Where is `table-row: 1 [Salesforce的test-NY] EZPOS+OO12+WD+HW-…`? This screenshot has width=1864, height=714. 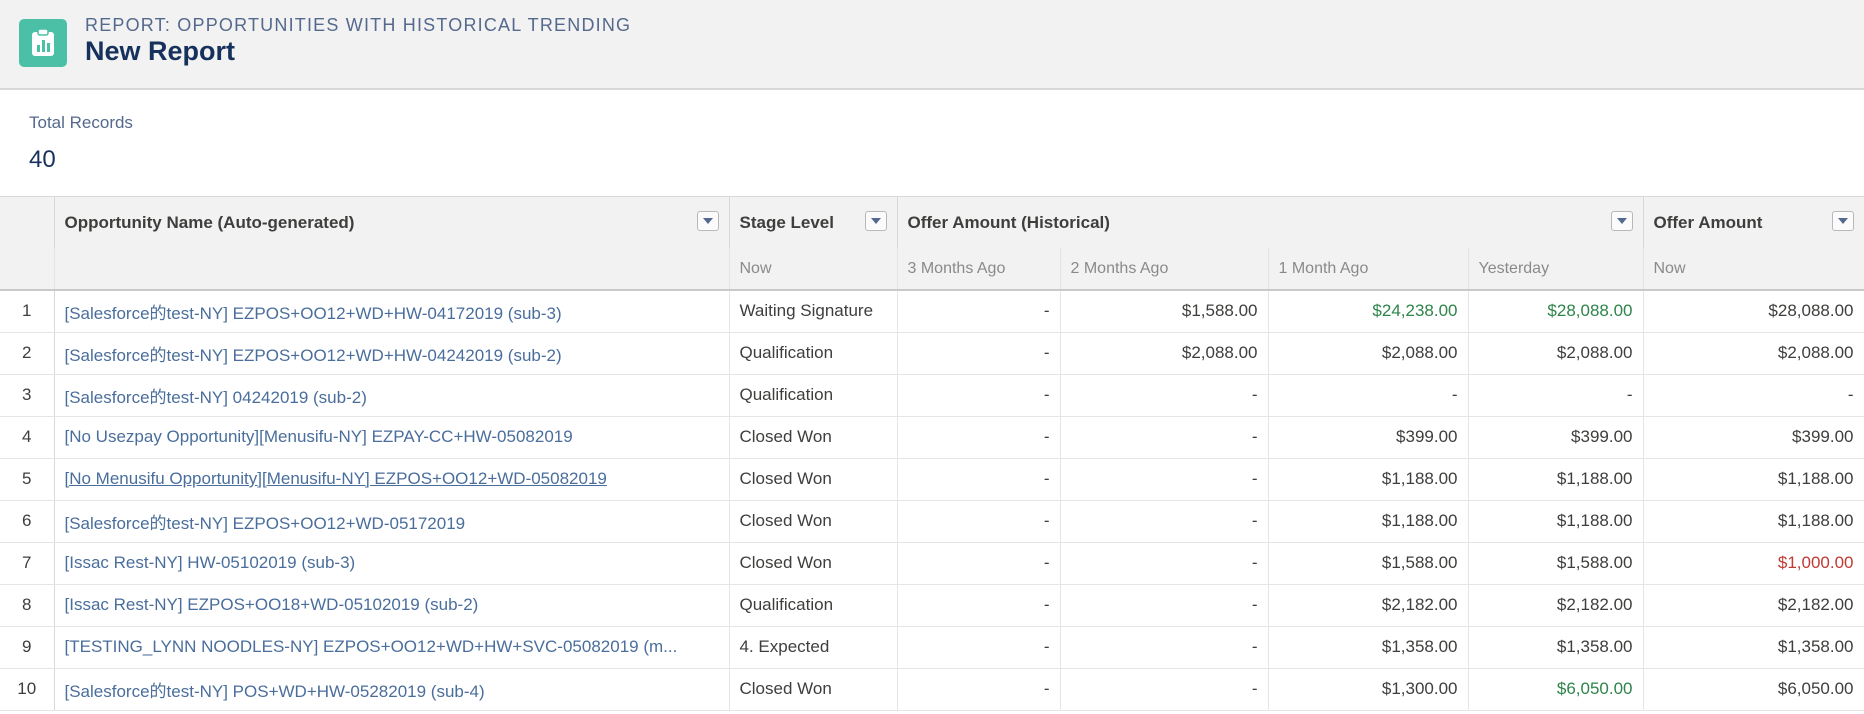 table-row: 1 [Salesforce的test-NY] EZPOS+OO12+WD+HW-… is located at coordinates (932, 311).